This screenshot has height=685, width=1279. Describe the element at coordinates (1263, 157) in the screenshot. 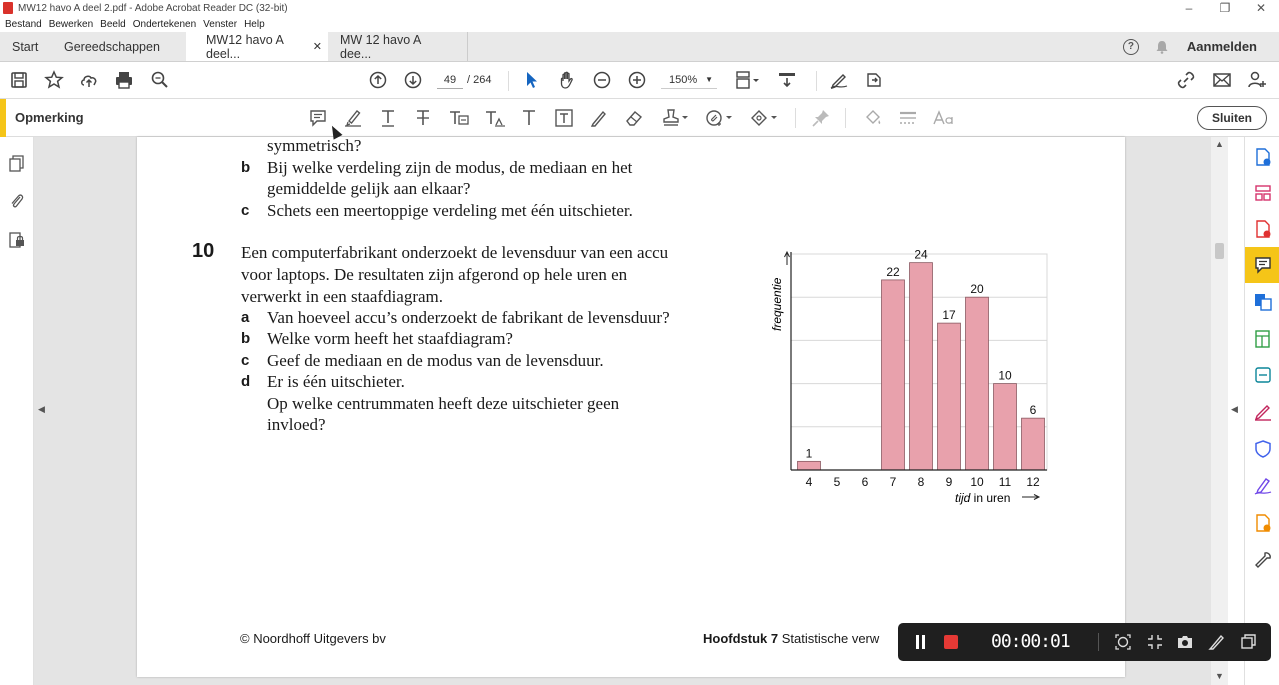

I see `export-pdf-icon` at that location.